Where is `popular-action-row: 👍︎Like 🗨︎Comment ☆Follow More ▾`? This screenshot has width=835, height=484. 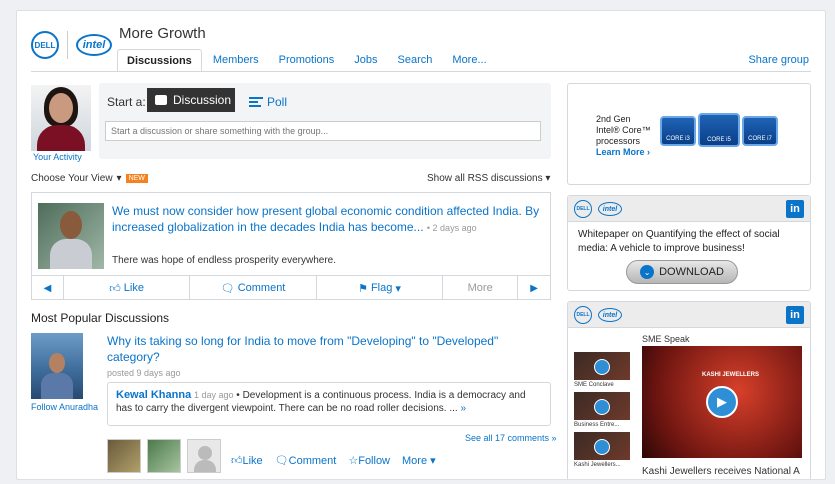 popular-action-row: 👍︎Like 🗨︎Comment ☆Follow More ▾ is located at coordinates (333, 460).